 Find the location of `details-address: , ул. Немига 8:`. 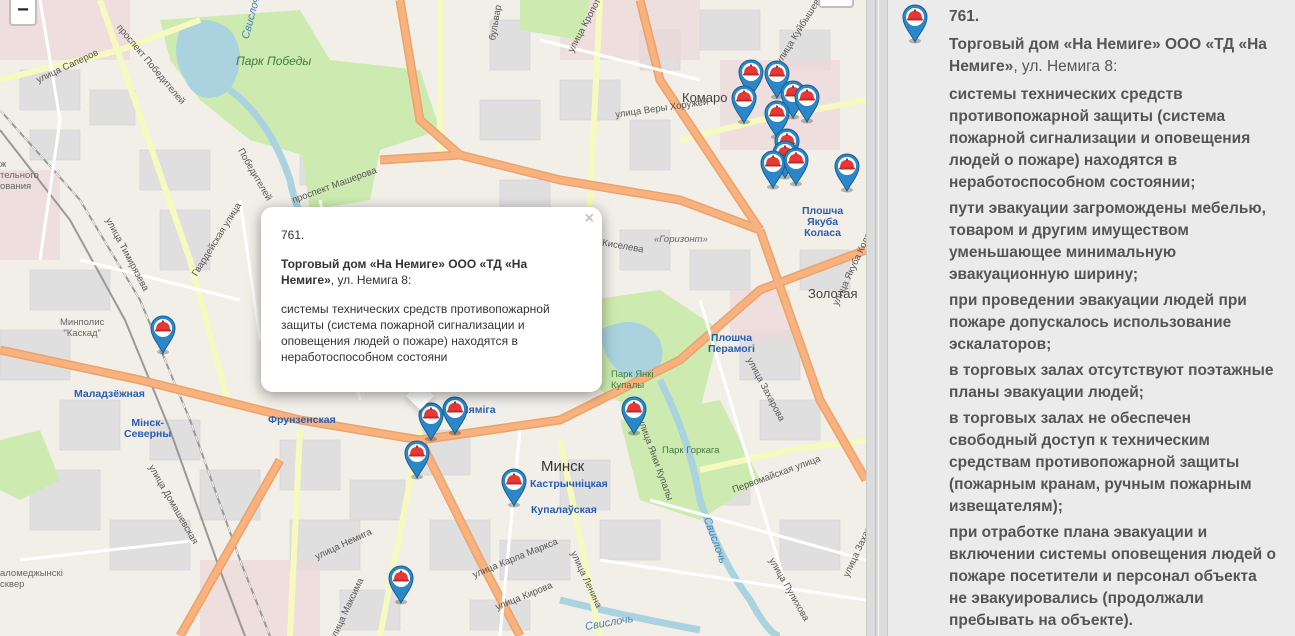

details-address: , ул. Немига 8: is located at coordinates (1065, 66).